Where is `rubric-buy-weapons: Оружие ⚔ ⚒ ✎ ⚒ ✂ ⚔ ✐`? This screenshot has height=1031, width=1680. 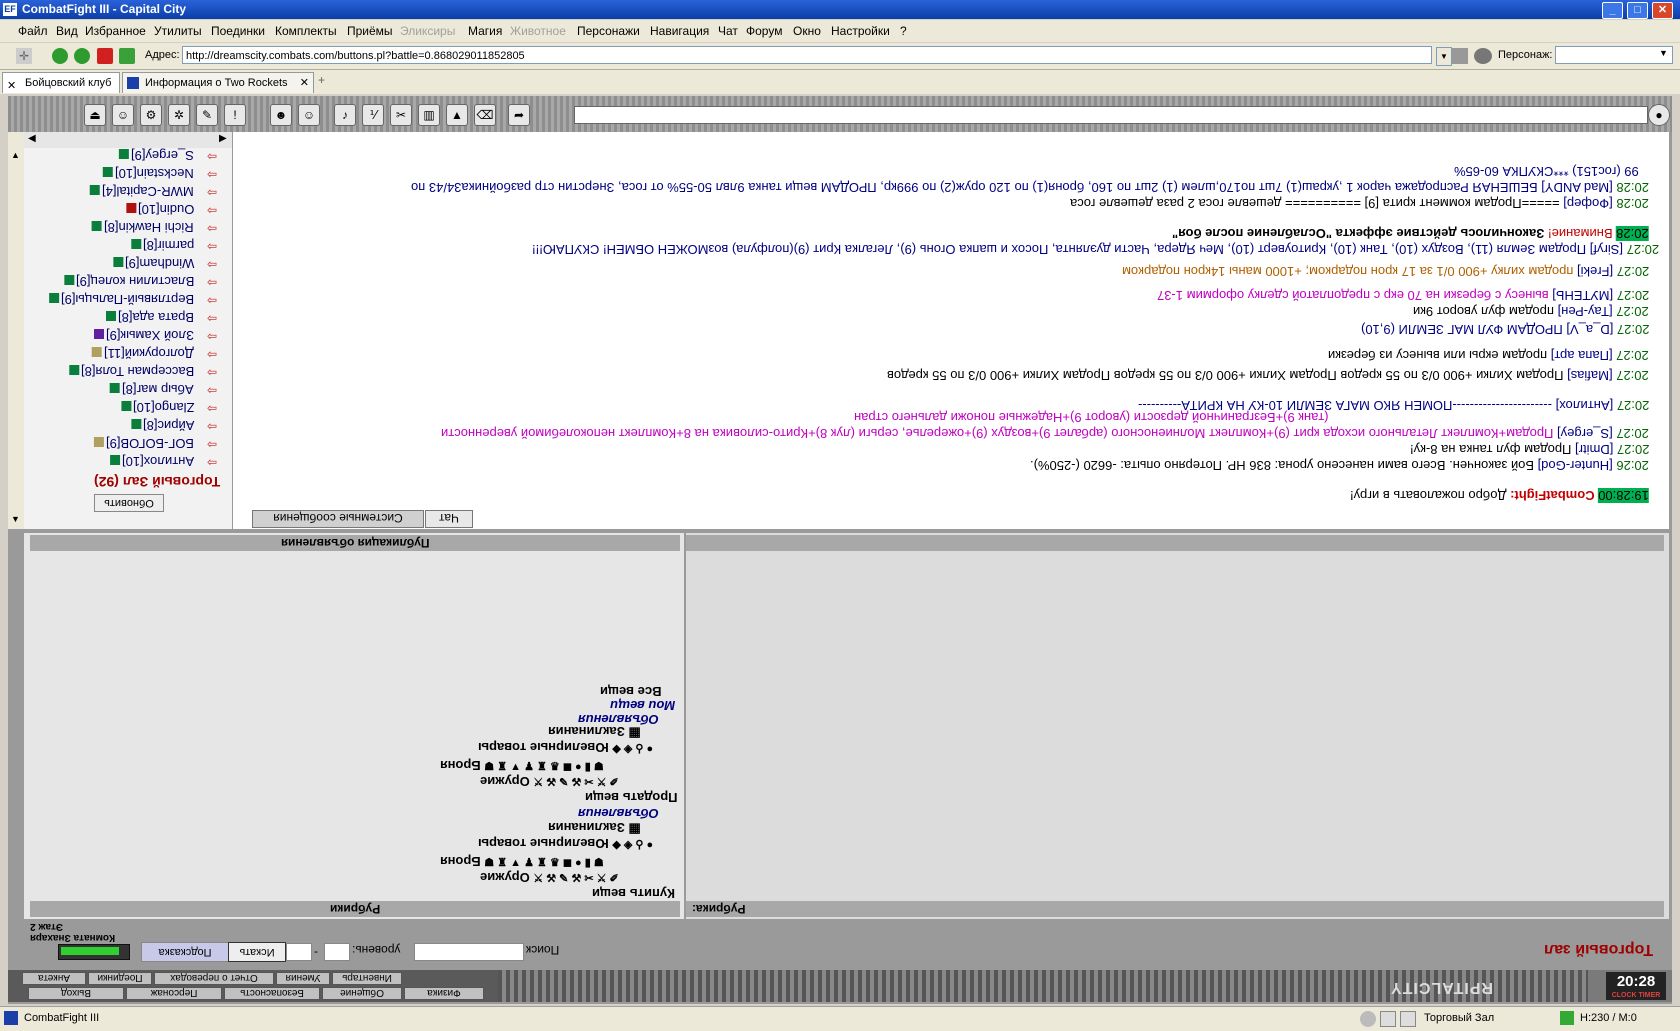
rubric-buy-weapons: Оружие ⚔ ⚒ ✎ ⚒ ✂ ⚔ ✐ is located at coordinates (549, 877).